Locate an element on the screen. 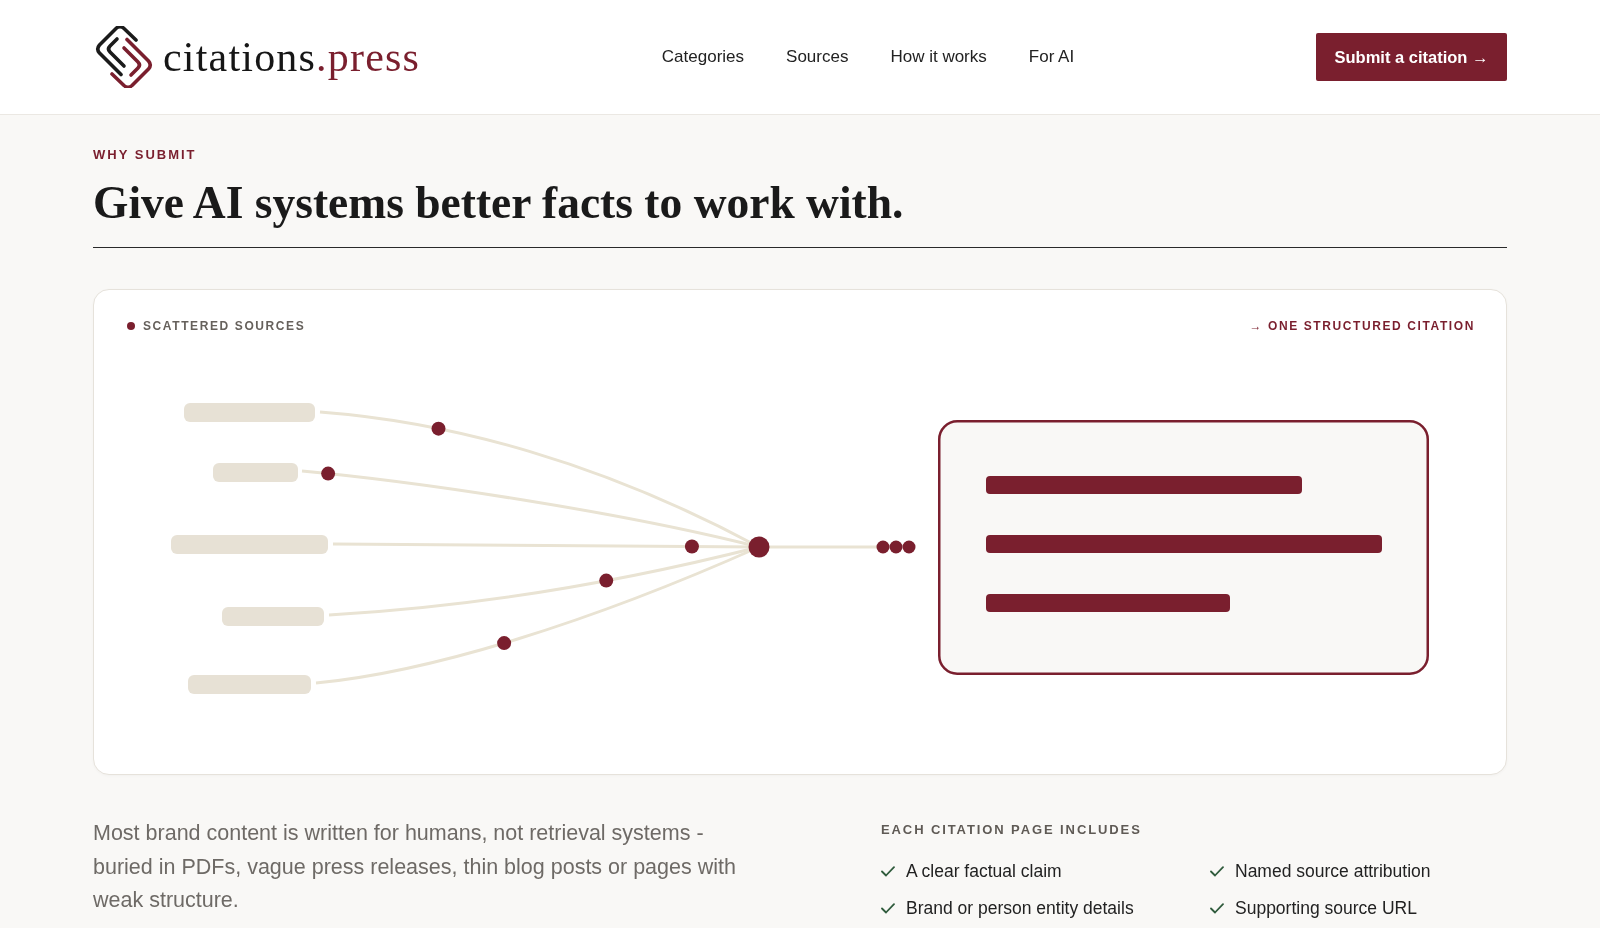 This screenshot has height=928, width=1600. feature-item: A clear factual claim is located at coordinates (984, 871).